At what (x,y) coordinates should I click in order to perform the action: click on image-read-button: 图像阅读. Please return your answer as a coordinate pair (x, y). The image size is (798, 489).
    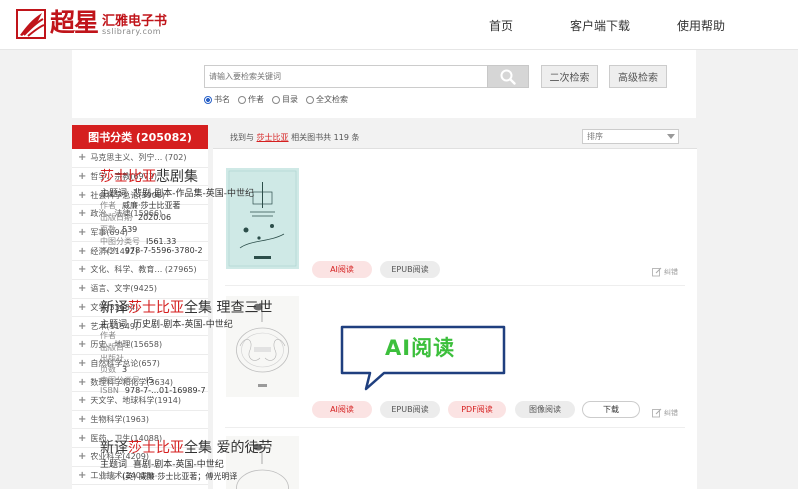
    Looking at the image, I should click on (545, 409).